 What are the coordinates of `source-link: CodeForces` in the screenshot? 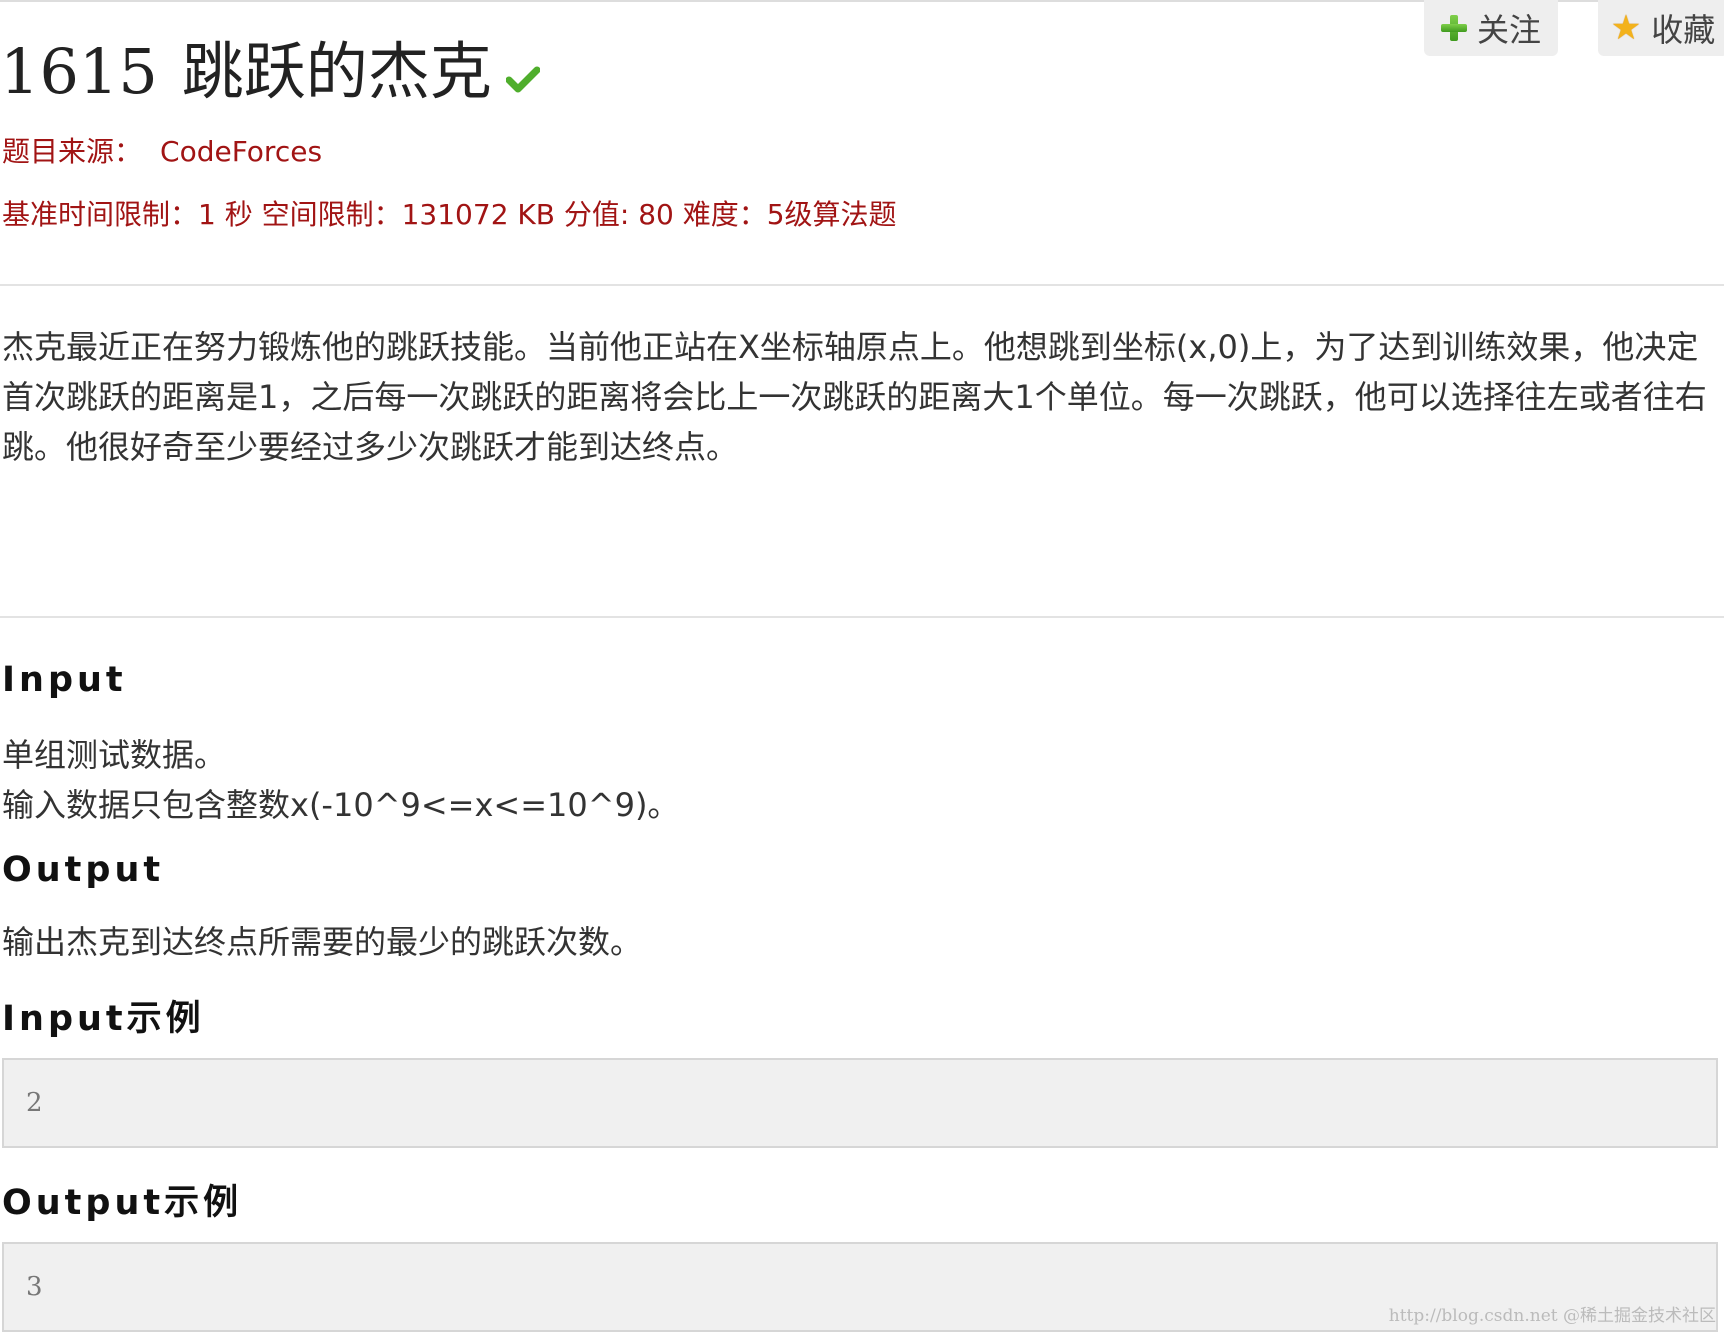 It's located at (241, 151).